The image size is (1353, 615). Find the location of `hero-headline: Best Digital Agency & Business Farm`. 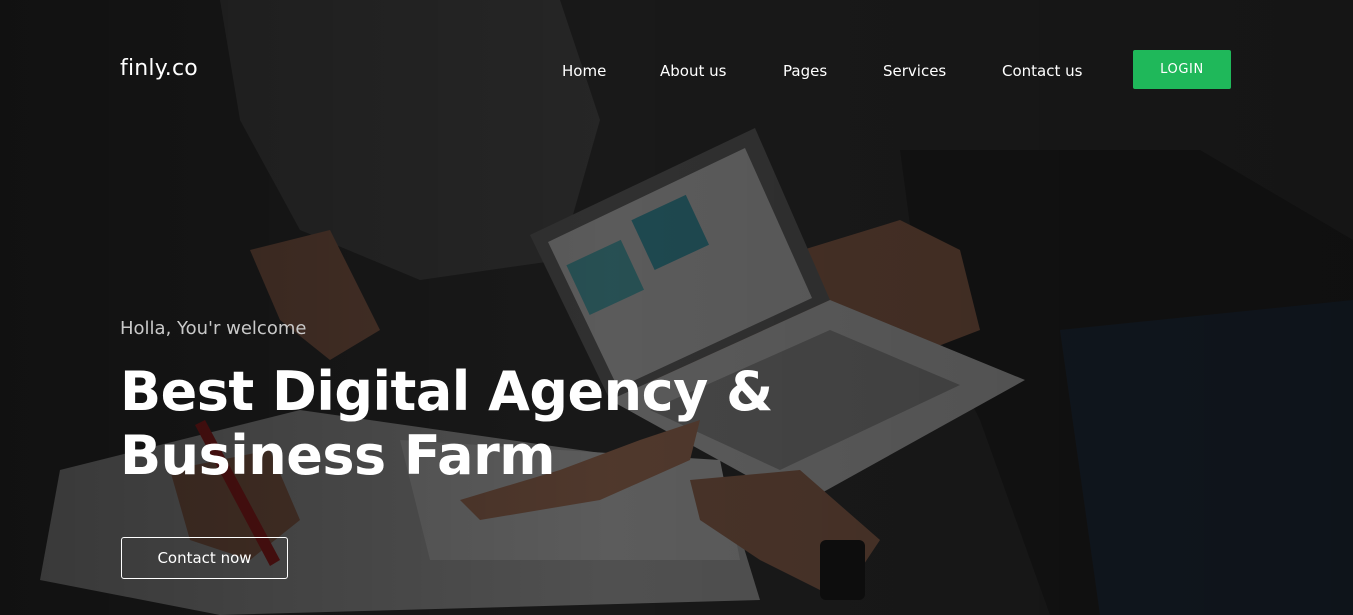

hero-headline: Best Digital Agency & Business Farm is located at coordinates (480, 424).